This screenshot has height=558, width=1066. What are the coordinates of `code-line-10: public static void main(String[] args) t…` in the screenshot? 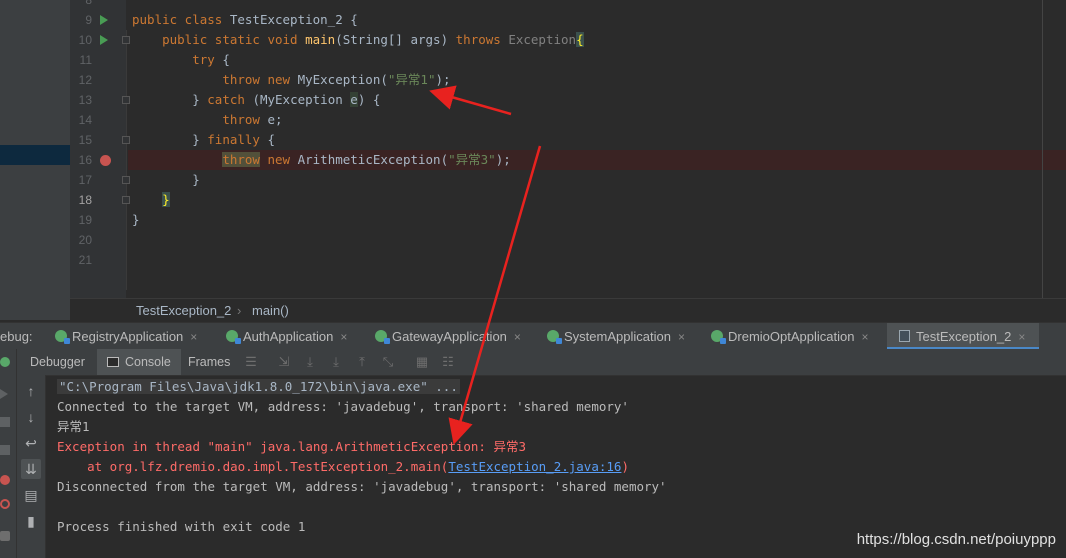 It's located at (358, 40).